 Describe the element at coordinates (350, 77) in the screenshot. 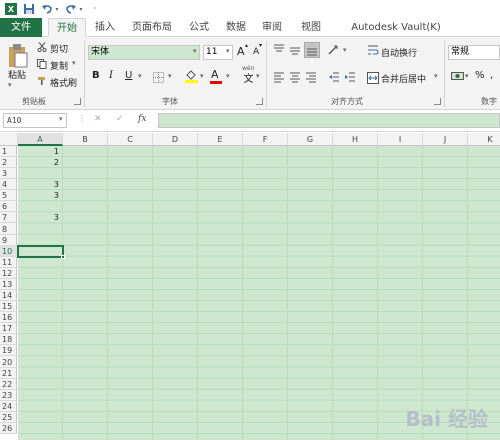

I see `increase-indent-icon` at that location.